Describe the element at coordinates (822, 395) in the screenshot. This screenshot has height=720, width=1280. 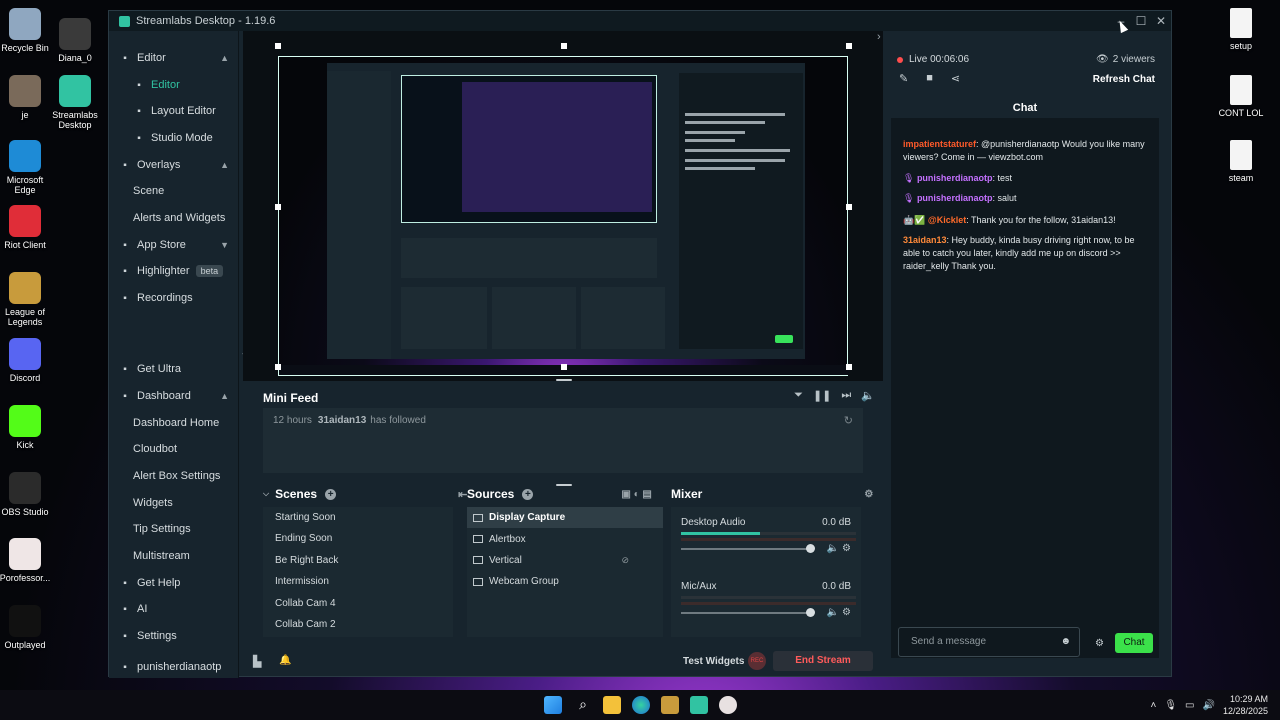
I see `pause-icon: ❚❚` at that location.